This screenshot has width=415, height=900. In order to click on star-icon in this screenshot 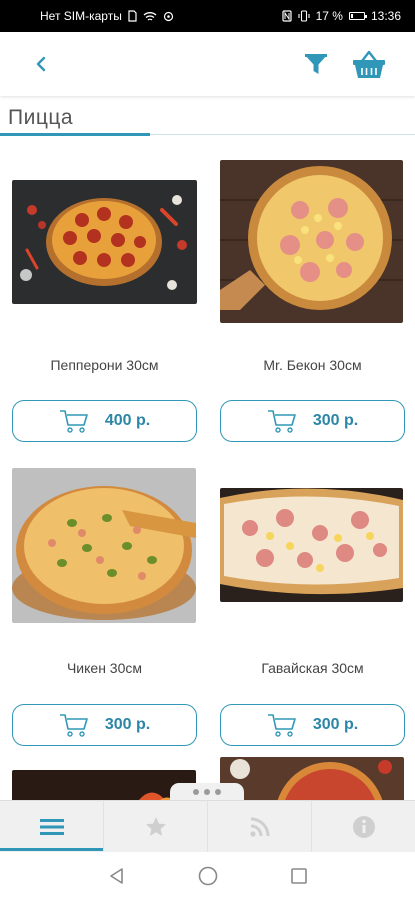, I will do `click(155, 826)`.